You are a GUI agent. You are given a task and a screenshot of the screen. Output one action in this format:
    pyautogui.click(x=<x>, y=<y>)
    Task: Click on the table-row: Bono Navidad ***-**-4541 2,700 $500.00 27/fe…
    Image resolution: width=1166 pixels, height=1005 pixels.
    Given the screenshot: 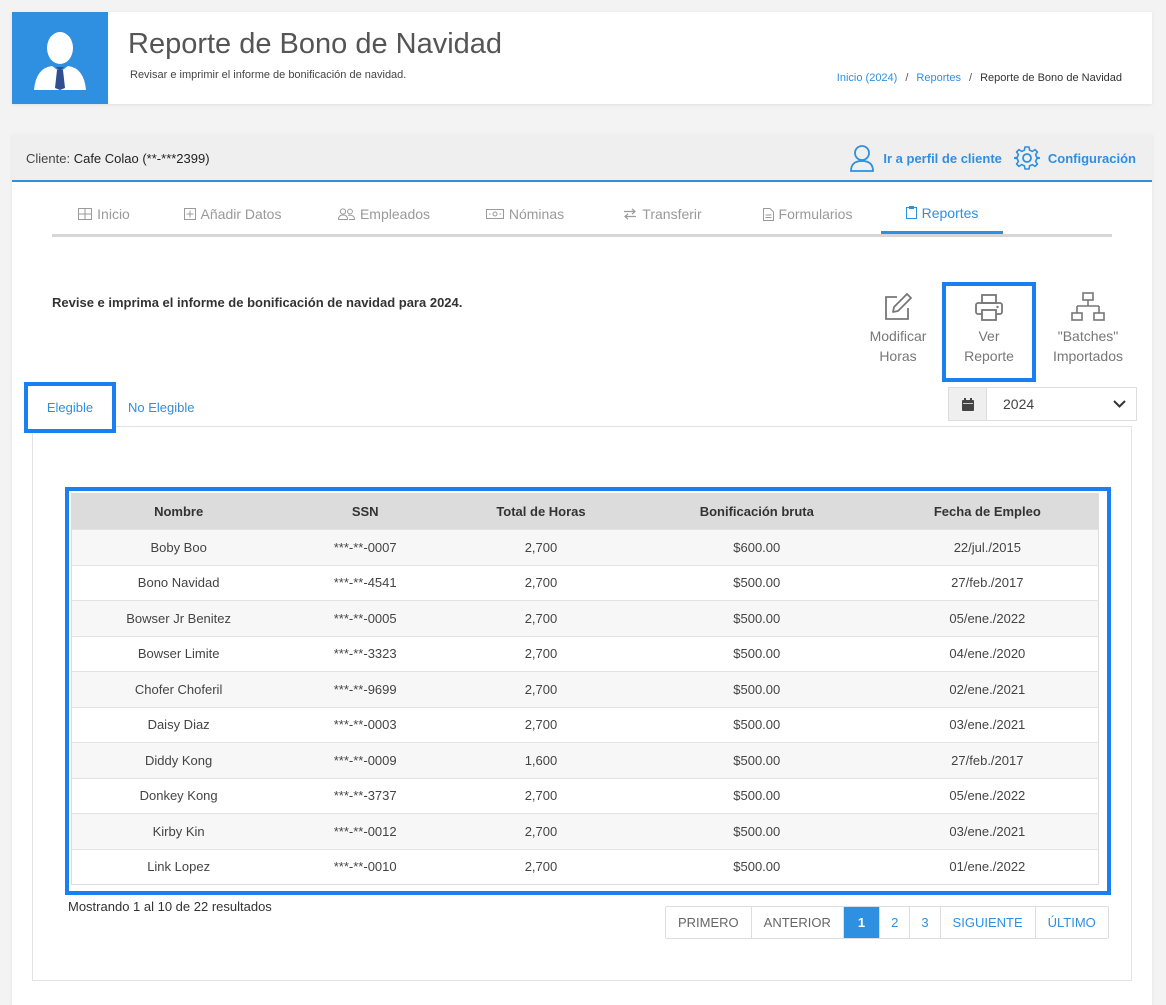 What is the action you would take?
    pyautogui.click(x=585, y=582)
    